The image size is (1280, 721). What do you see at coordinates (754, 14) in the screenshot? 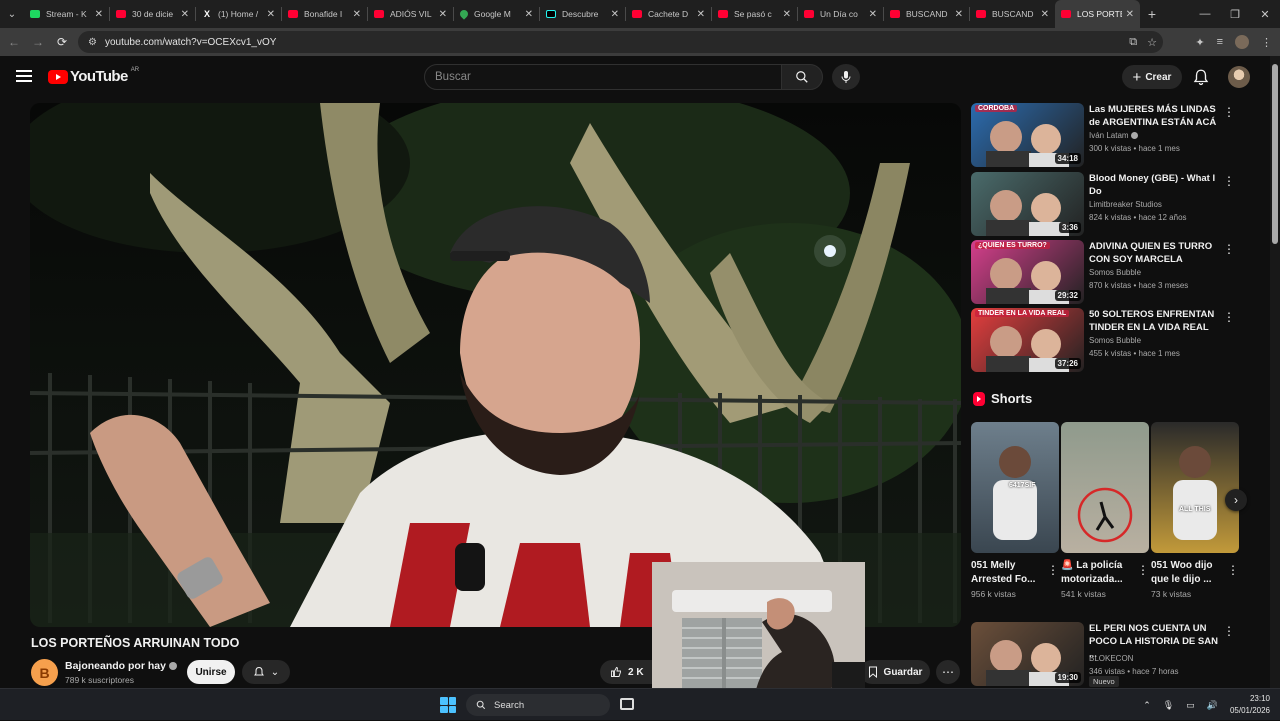
I see `browser-tab: Se pasó c ✕` at bounding box center [754, 14].